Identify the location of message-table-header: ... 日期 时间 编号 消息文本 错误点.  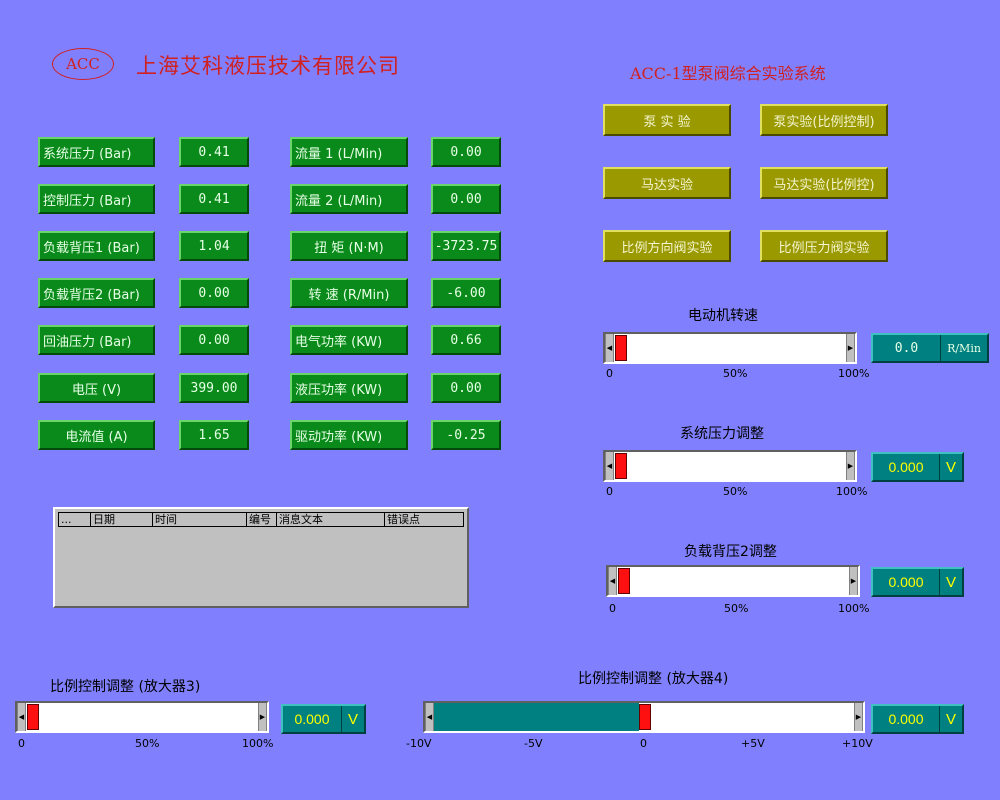
(261, 519).